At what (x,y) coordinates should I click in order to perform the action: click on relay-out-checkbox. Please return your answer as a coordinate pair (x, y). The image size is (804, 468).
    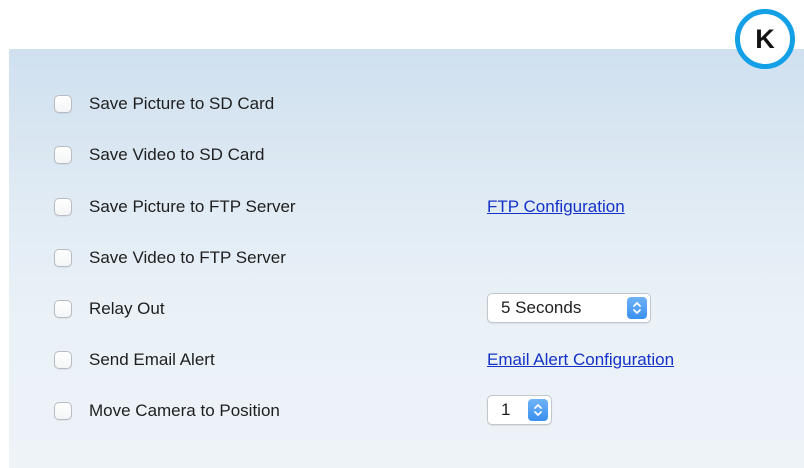
    Looking at the image, I should click on (63, 309).